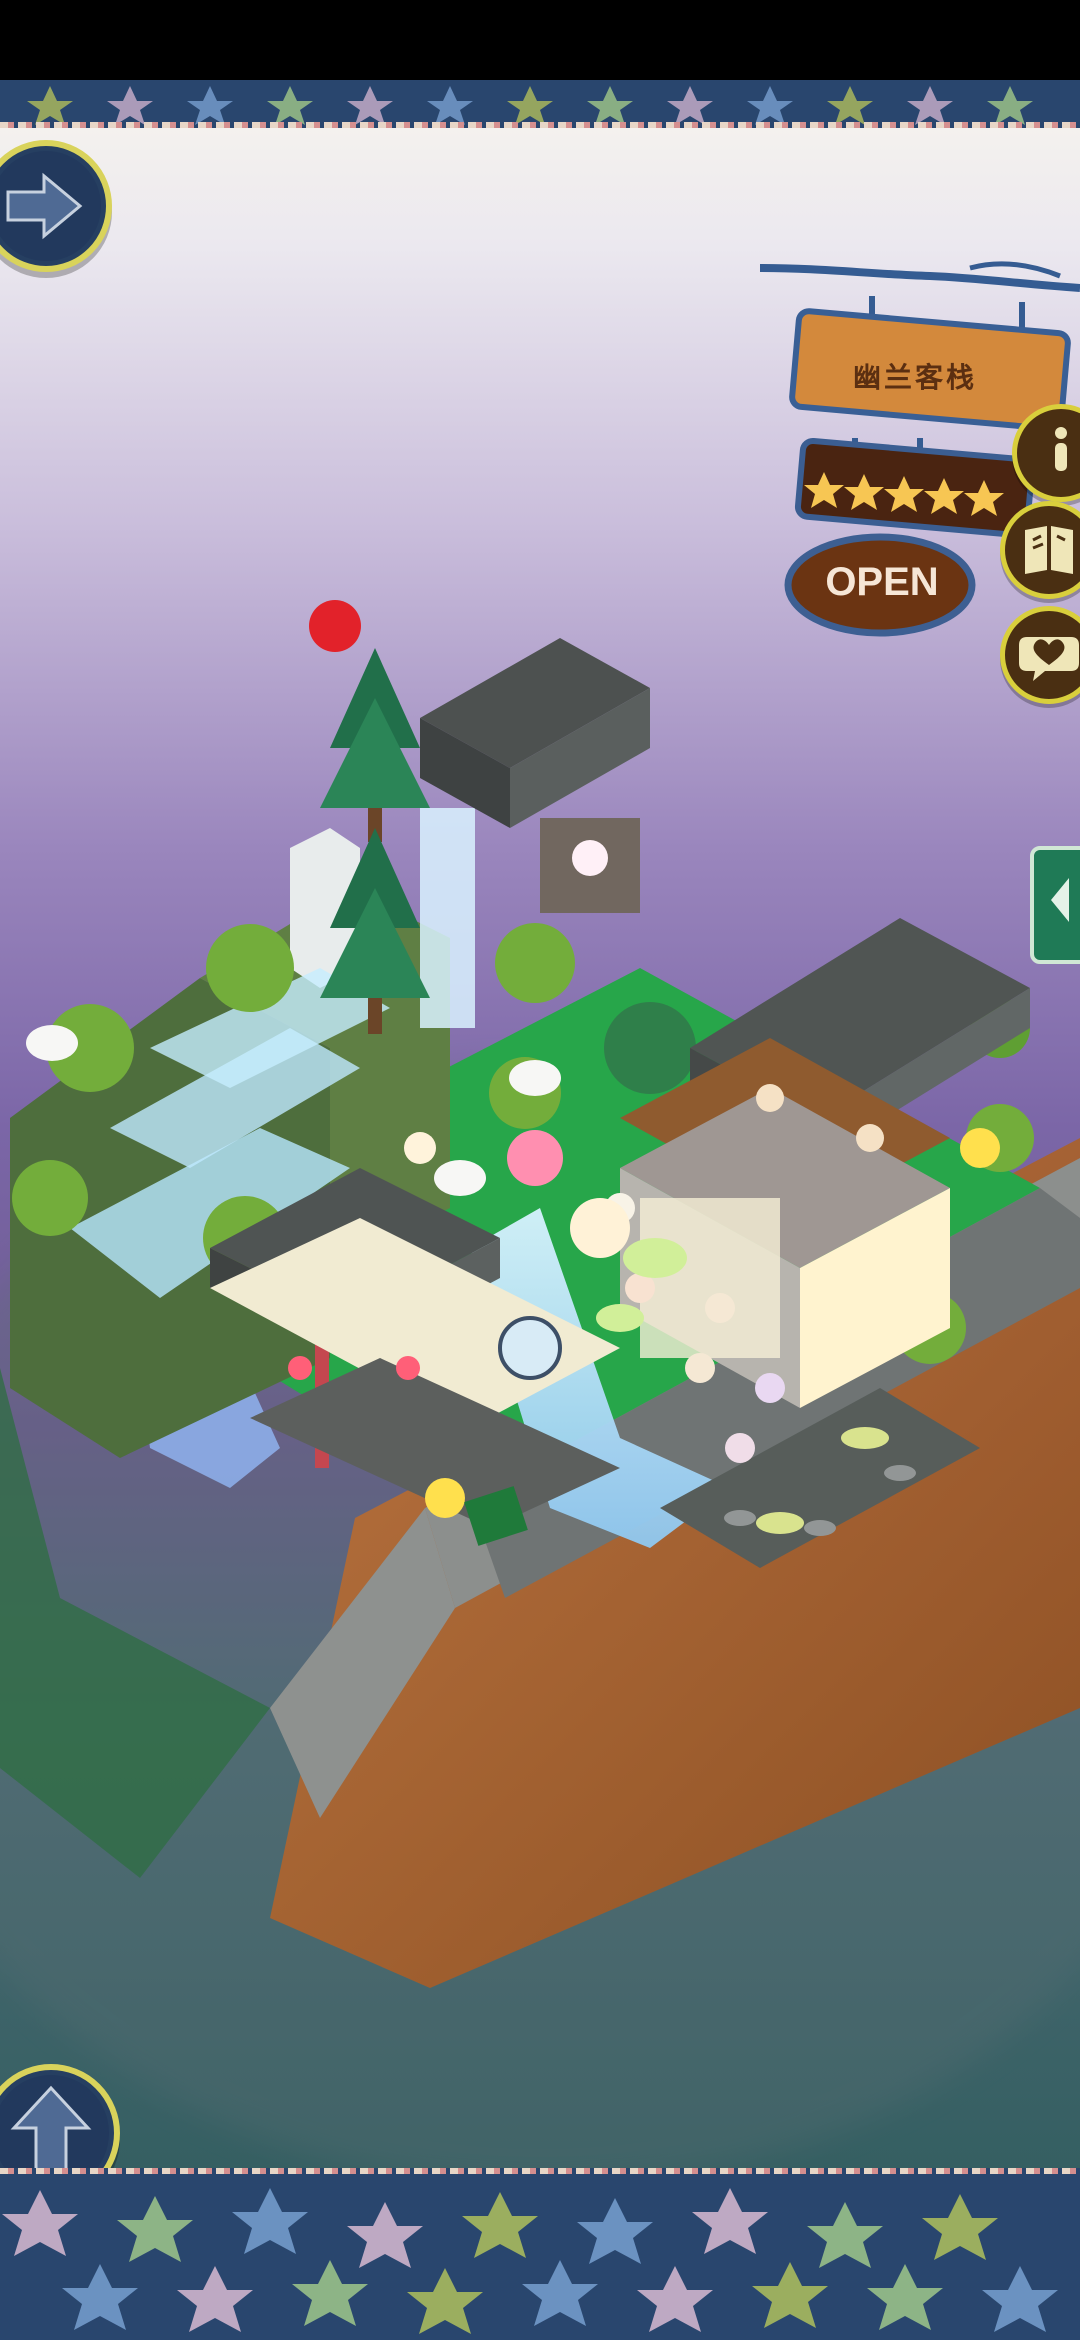 Image resolution: width=1080 pixels, height=2340 pixels. I want to click on lantern-left, so click(300, 1368).